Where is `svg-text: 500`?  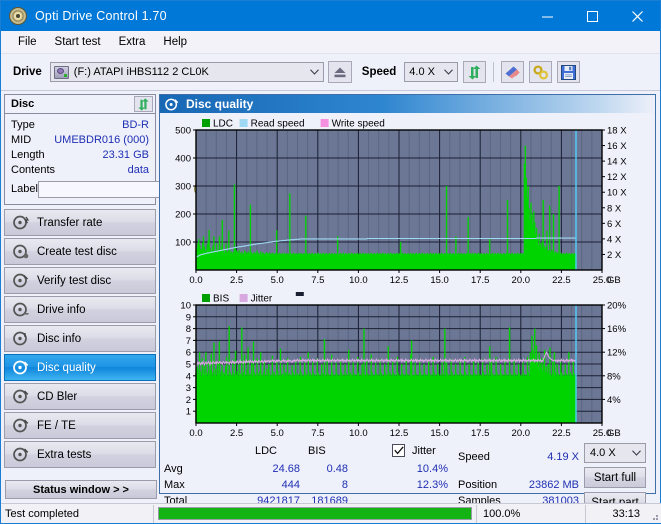
svg-text: 500 is located at coordinates (183, 131).